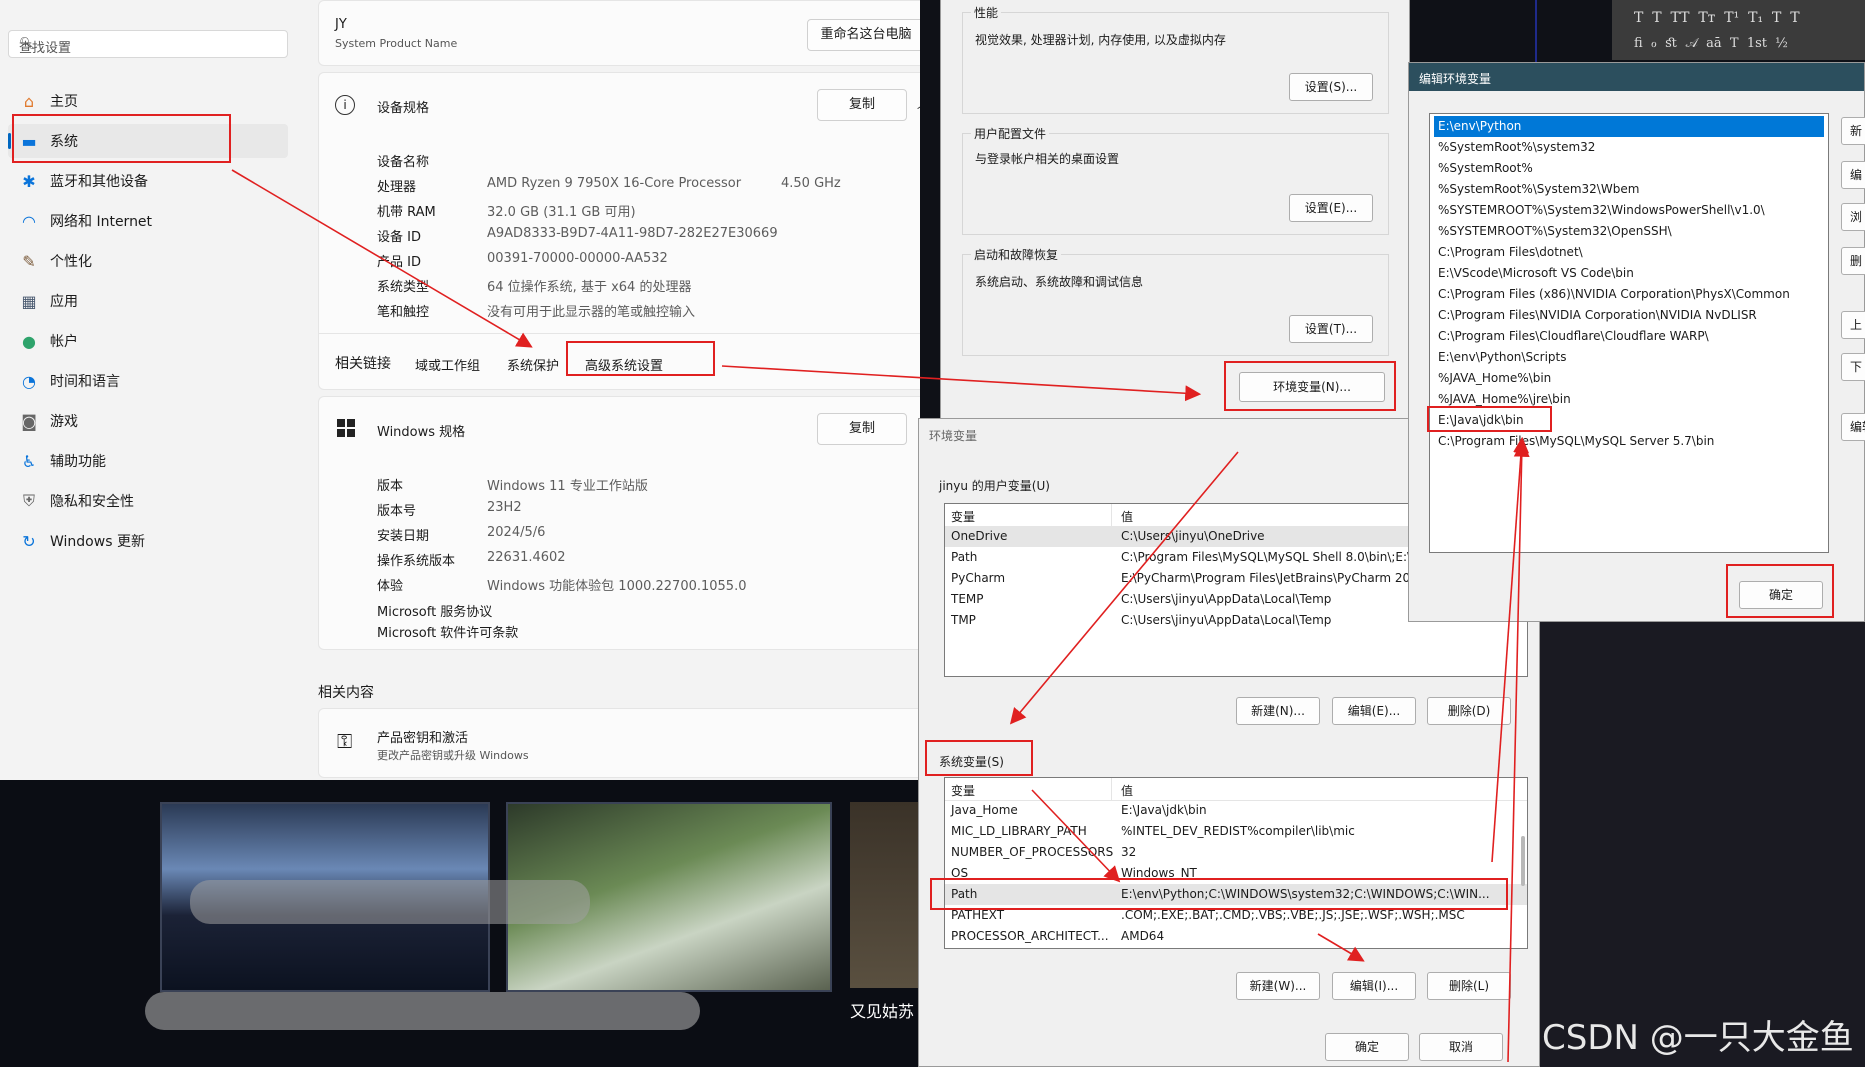 The image size is (1865, 1067). Describe the element at coordinates (1124, 588) in the screenshot. I see `arrow-envbutton-to-sysvars` at that location.